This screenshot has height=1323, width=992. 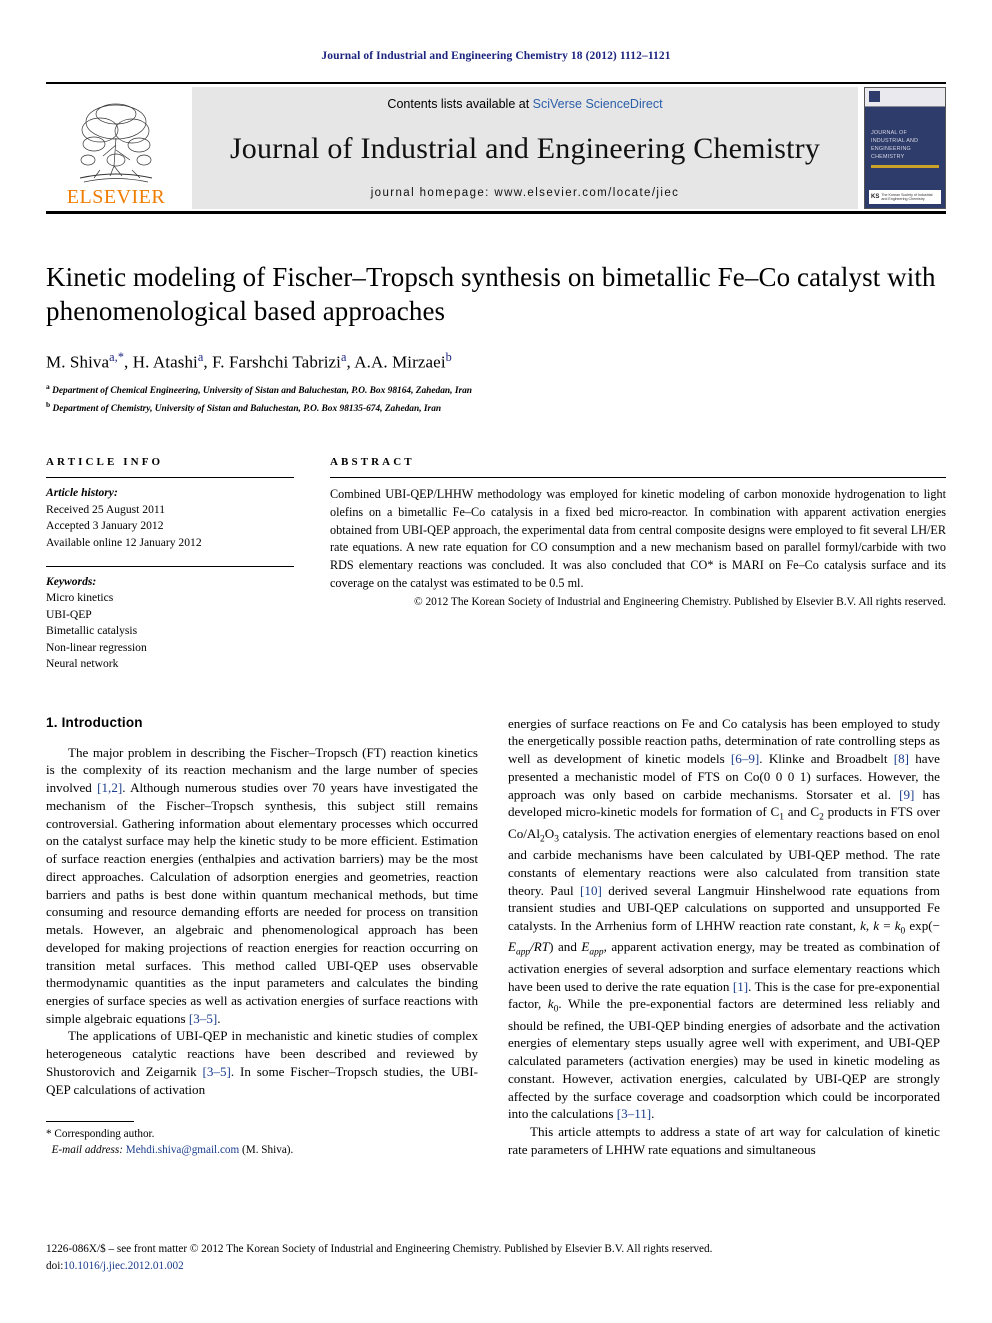 I want to click on cover-accent-rule, so click(x=905, y=167).